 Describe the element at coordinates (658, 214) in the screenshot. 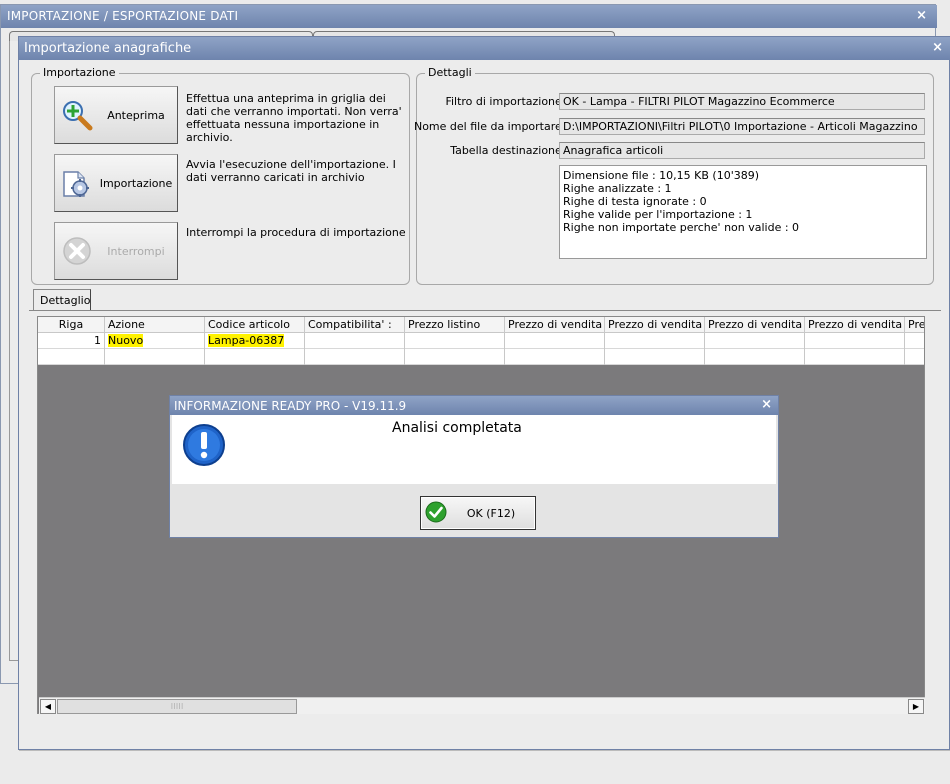

I see `info-line: Righe valide per l'importazione : 1` at that location.